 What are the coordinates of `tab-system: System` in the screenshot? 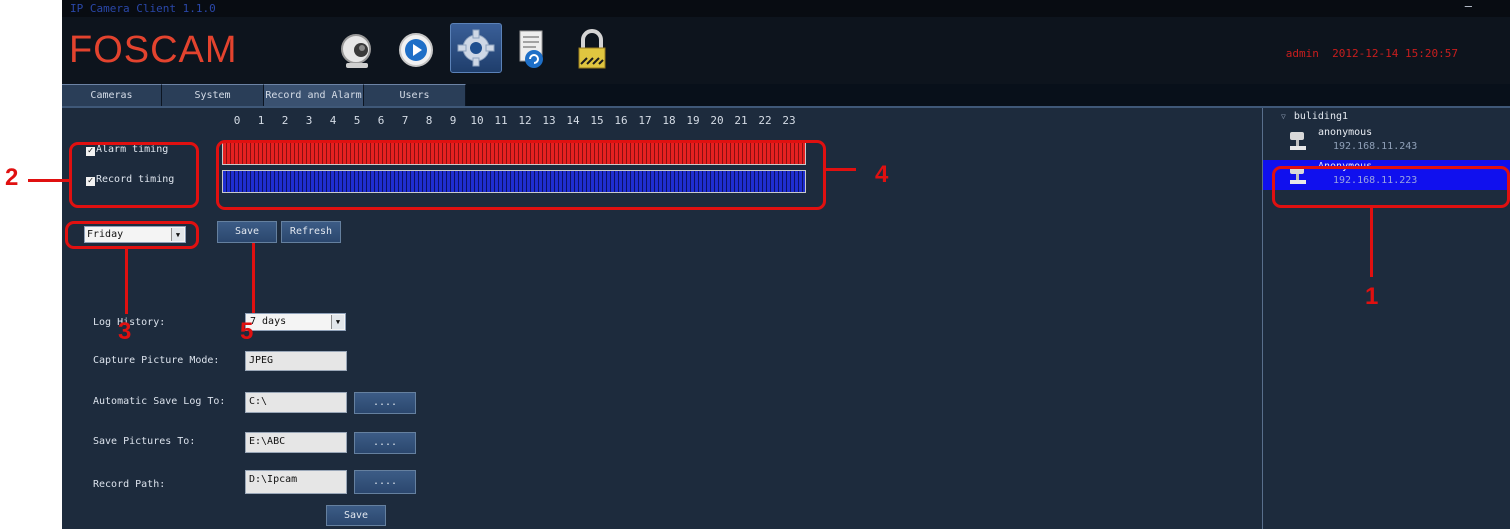 It's located at (213, 95).